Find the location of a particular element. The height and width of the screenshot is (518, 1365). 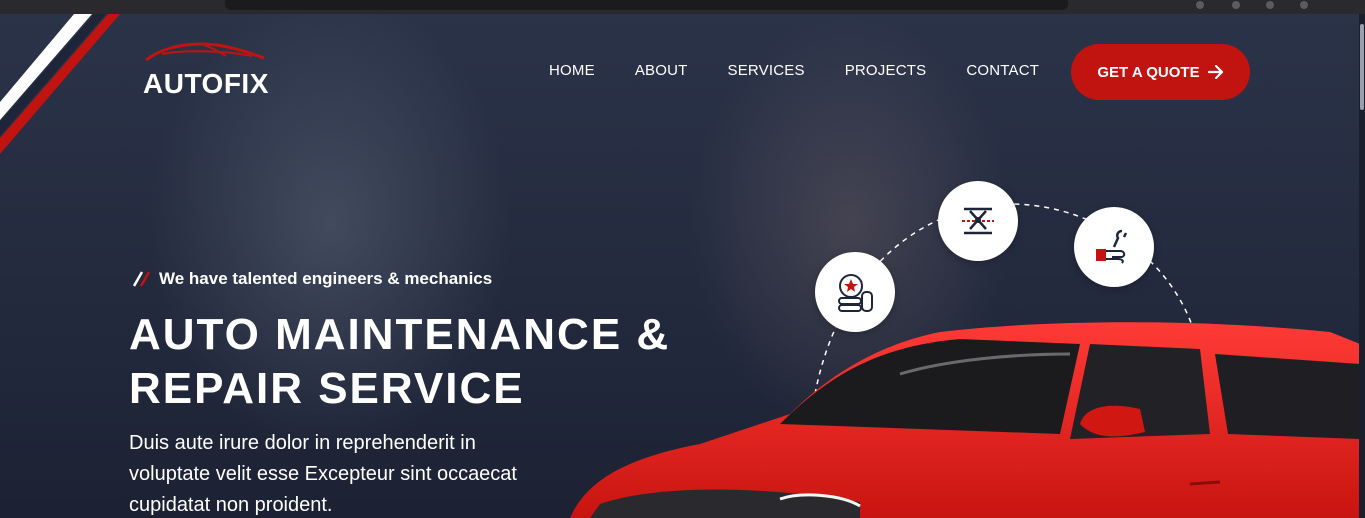

hero-tagline: We have talented engineers & mechanics is located at coordinates (312, 279).